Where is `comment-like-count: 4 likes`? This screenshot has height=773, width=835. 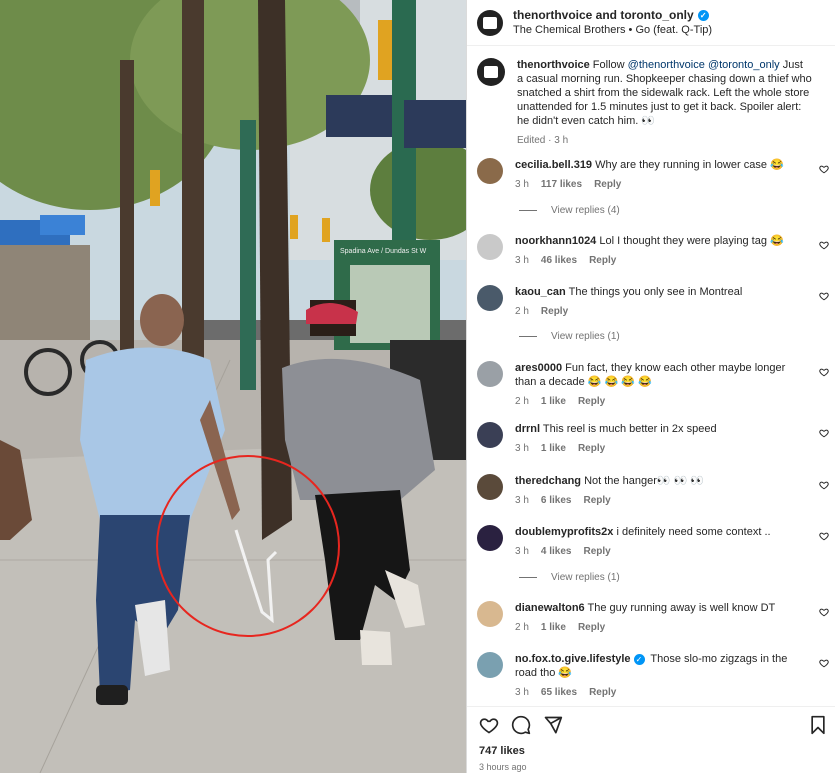
comment-like-count: 4 likes is located at coordinates (556, 552).